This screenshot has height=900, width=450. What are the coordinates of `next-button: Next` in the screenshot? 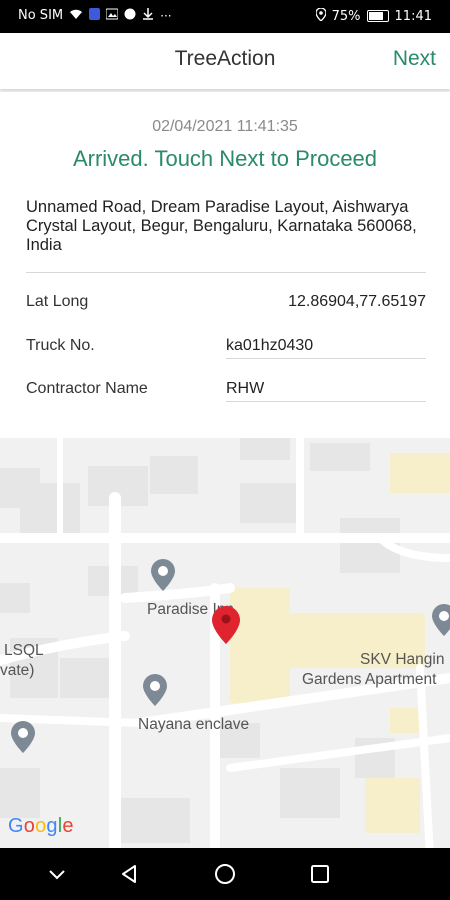 It's located at (414, 59).